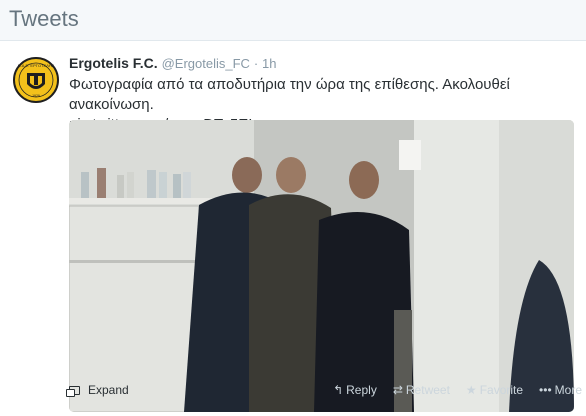  Describe the element at coordinates (73, 391) in the screenshot. I see `expand-icon` at that location.